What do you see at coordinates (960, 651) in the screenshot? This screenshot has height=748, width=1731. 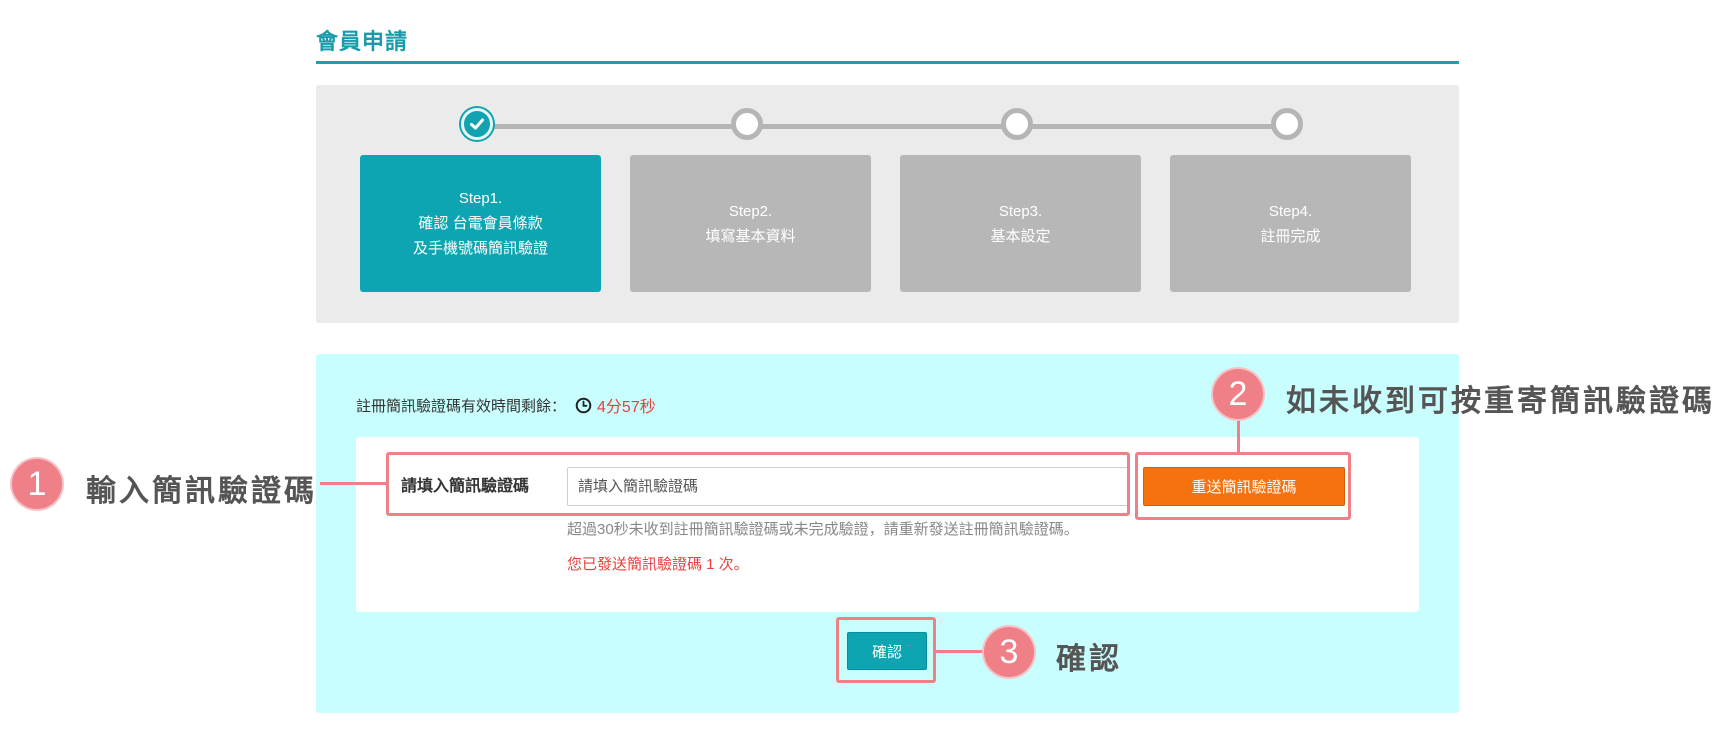 I see `annotation-3-connector` at bounding box center [960, 651].